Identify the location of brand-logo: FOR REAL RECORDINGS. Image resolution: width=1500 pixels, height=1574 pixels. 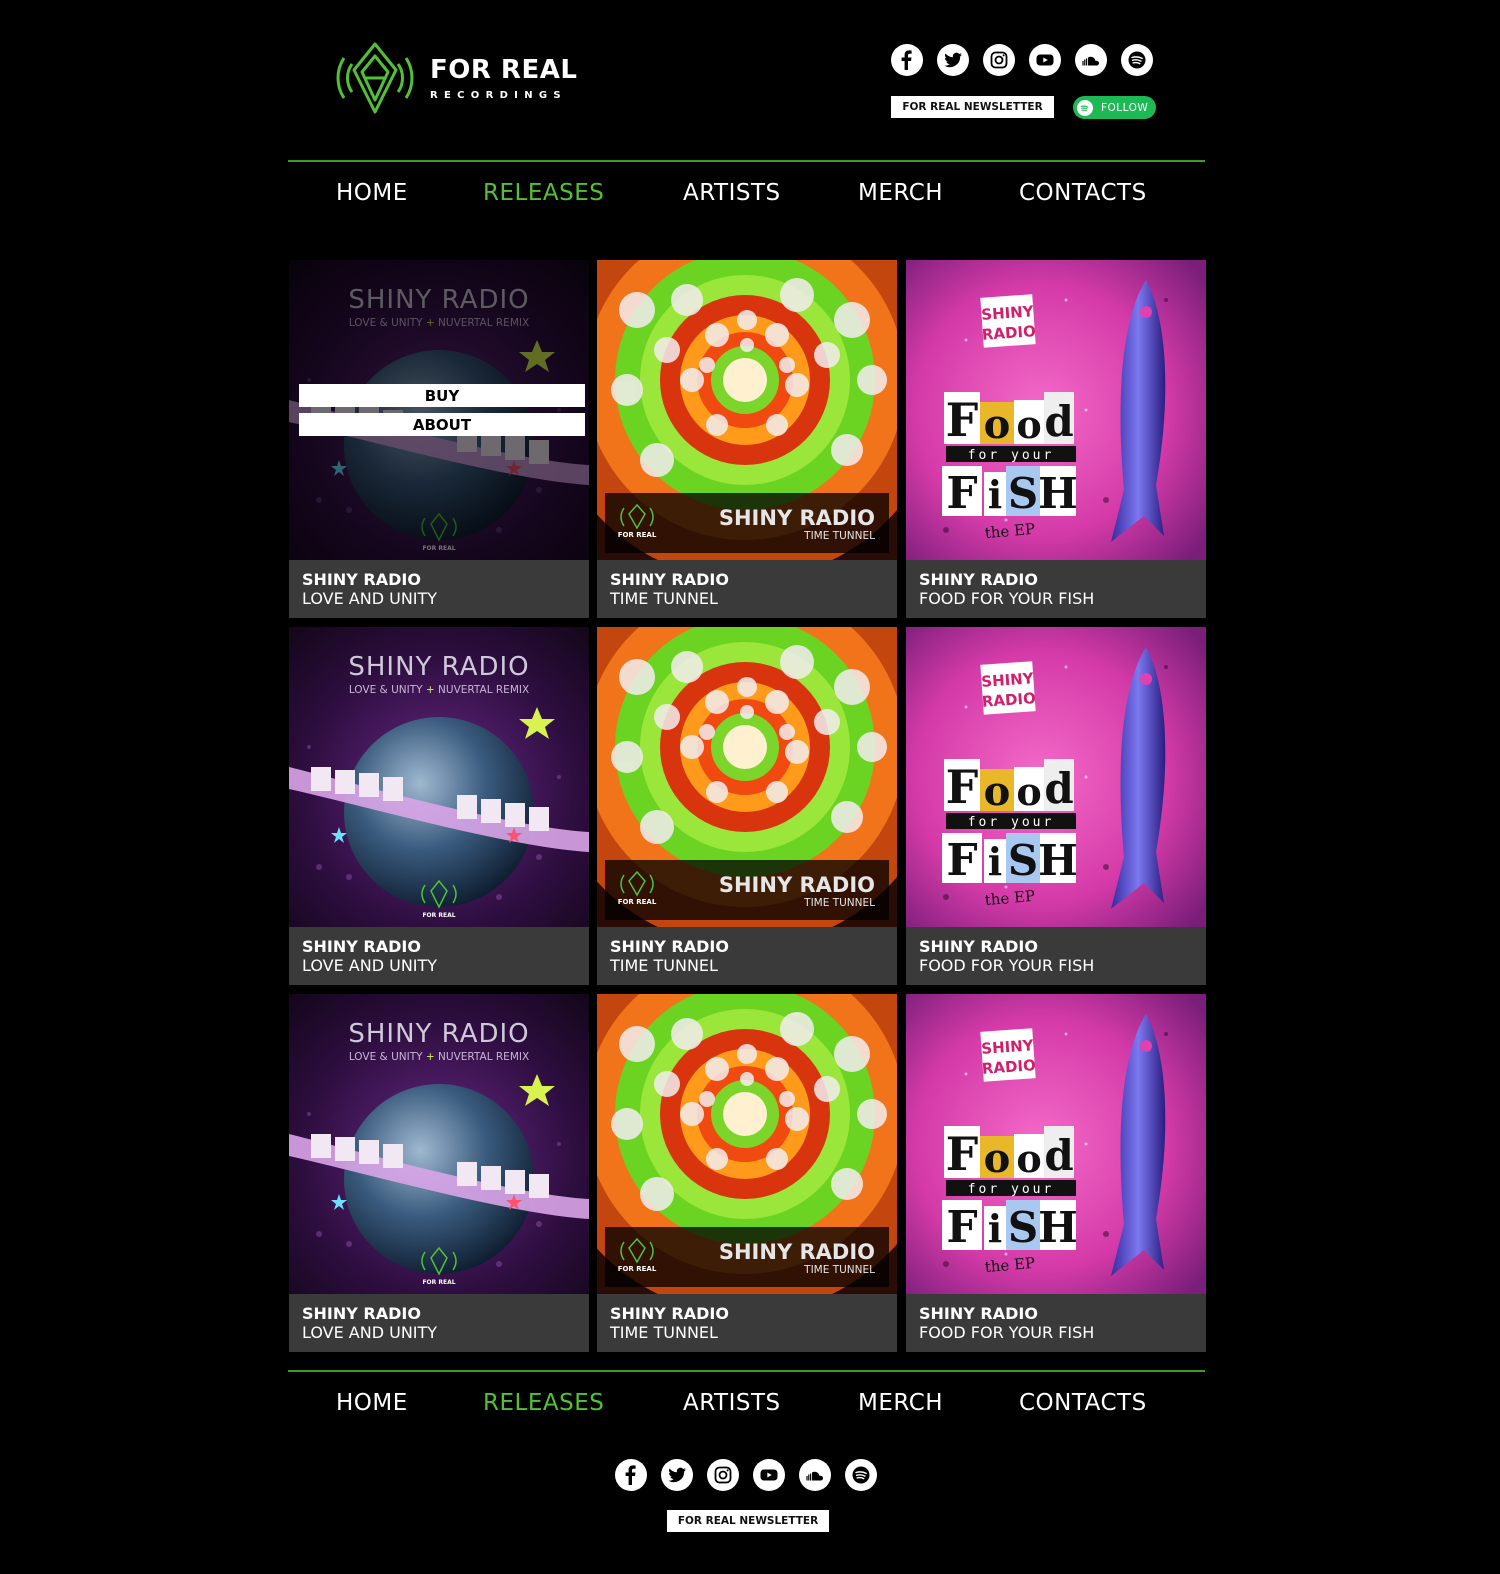
(461, 78).